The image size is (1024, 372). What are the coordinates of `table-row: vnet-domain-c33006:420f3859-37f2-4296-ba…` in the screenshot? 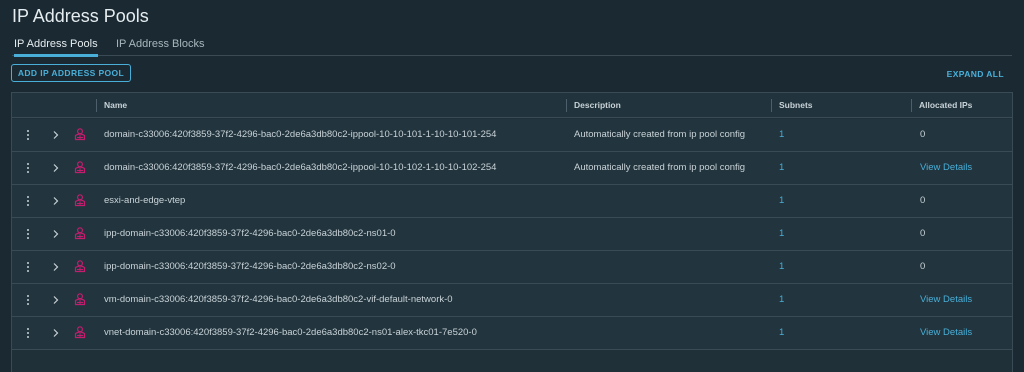 It's located at (512, 333).